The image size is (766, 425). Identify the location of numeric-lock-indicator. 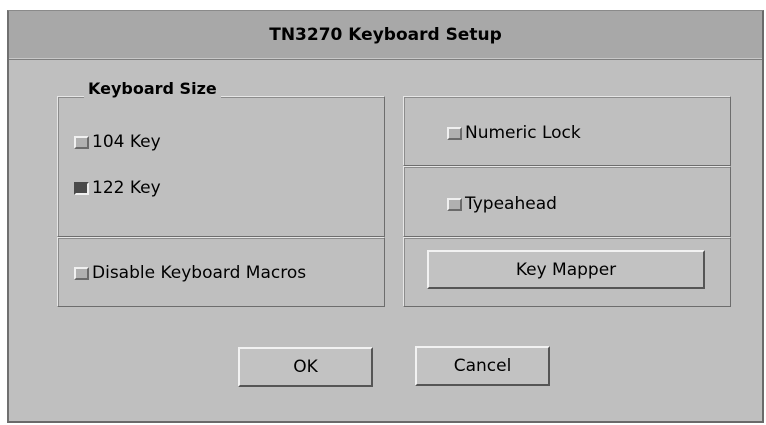
(454, 133).